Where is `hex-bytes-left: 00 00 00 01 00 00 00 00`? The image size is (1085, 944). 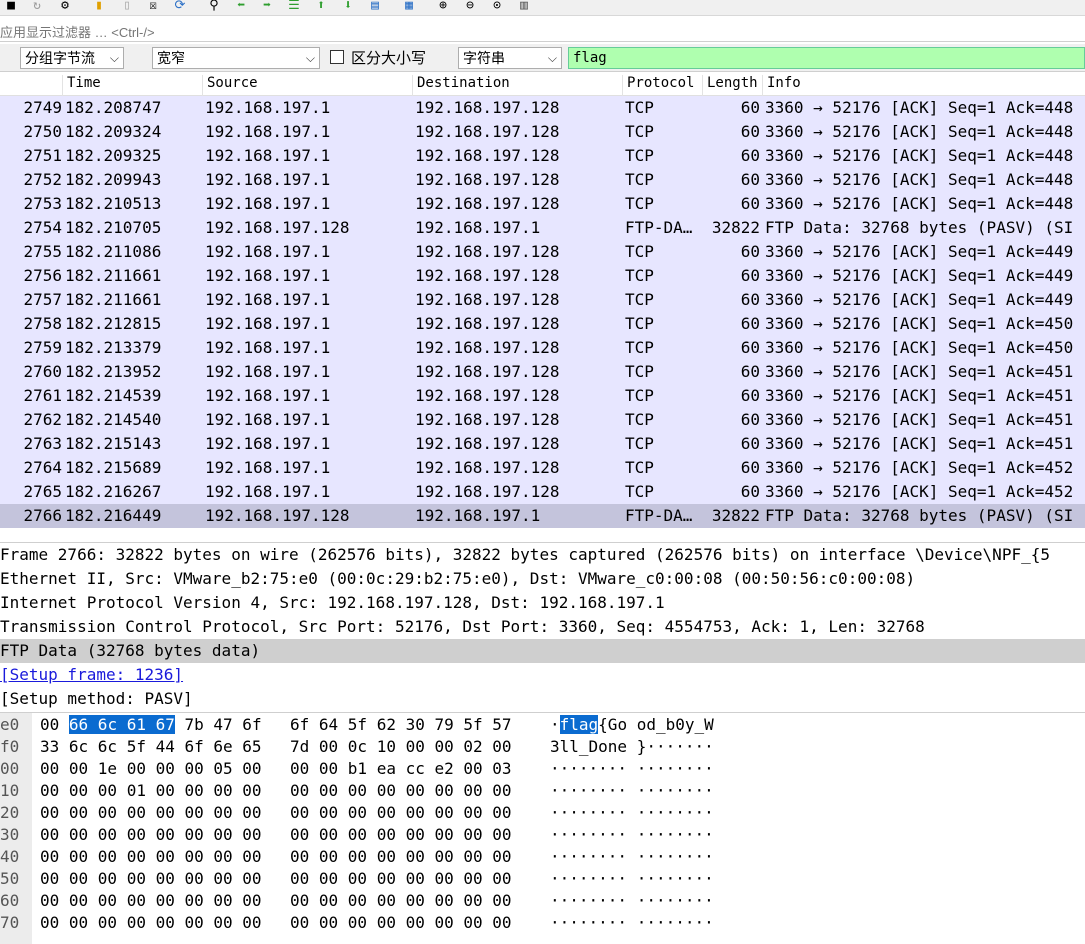 hex-bytes-left: 00 00 00 01 00 00 00 00 is located at coordinates (151, 790).